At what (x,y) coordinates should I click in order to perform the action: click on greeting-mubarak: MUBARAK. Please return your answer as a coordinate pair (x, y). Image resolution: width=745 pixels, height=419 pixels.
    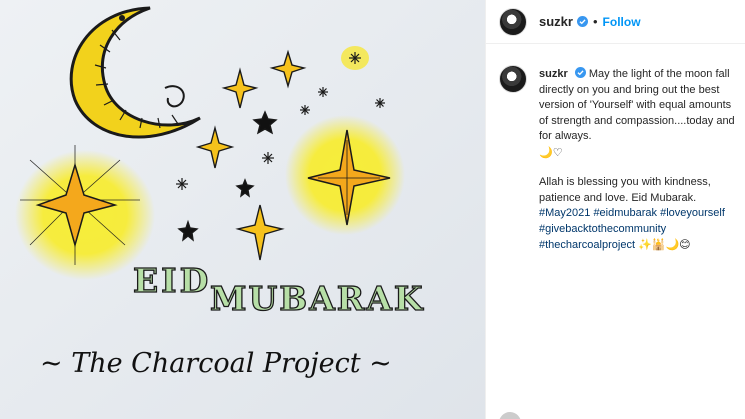
    Looking at the image, I should click on (317, 298).